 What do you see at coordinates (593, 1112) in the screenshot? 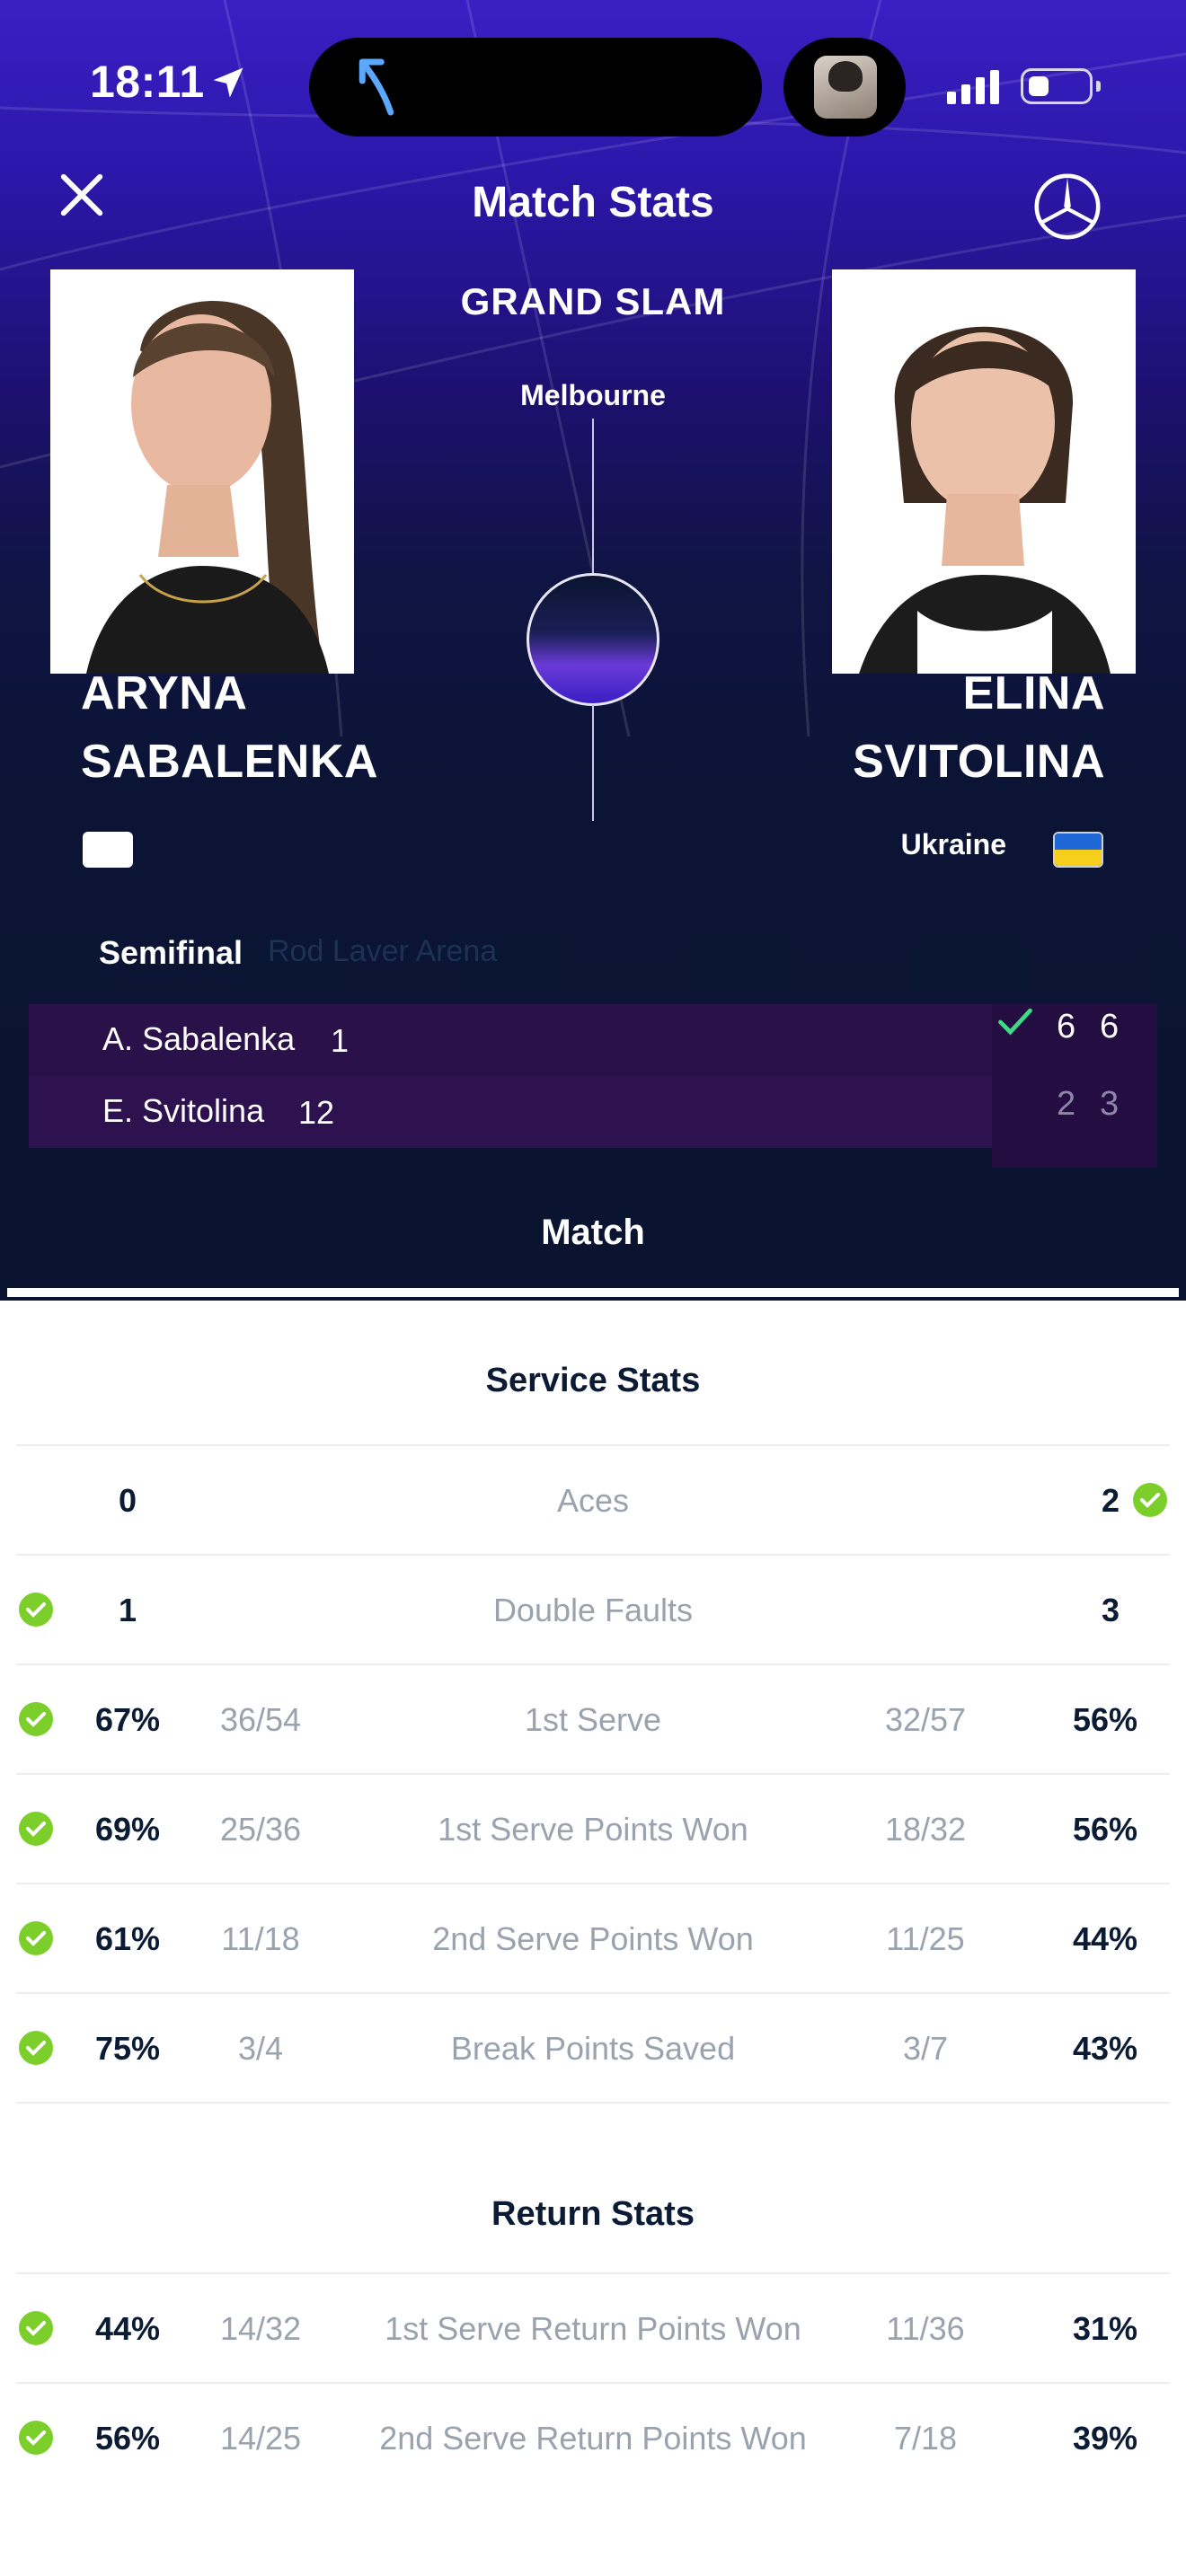
I see `score-row: E. Svitolina 12` at bounding box center [593, 1112].